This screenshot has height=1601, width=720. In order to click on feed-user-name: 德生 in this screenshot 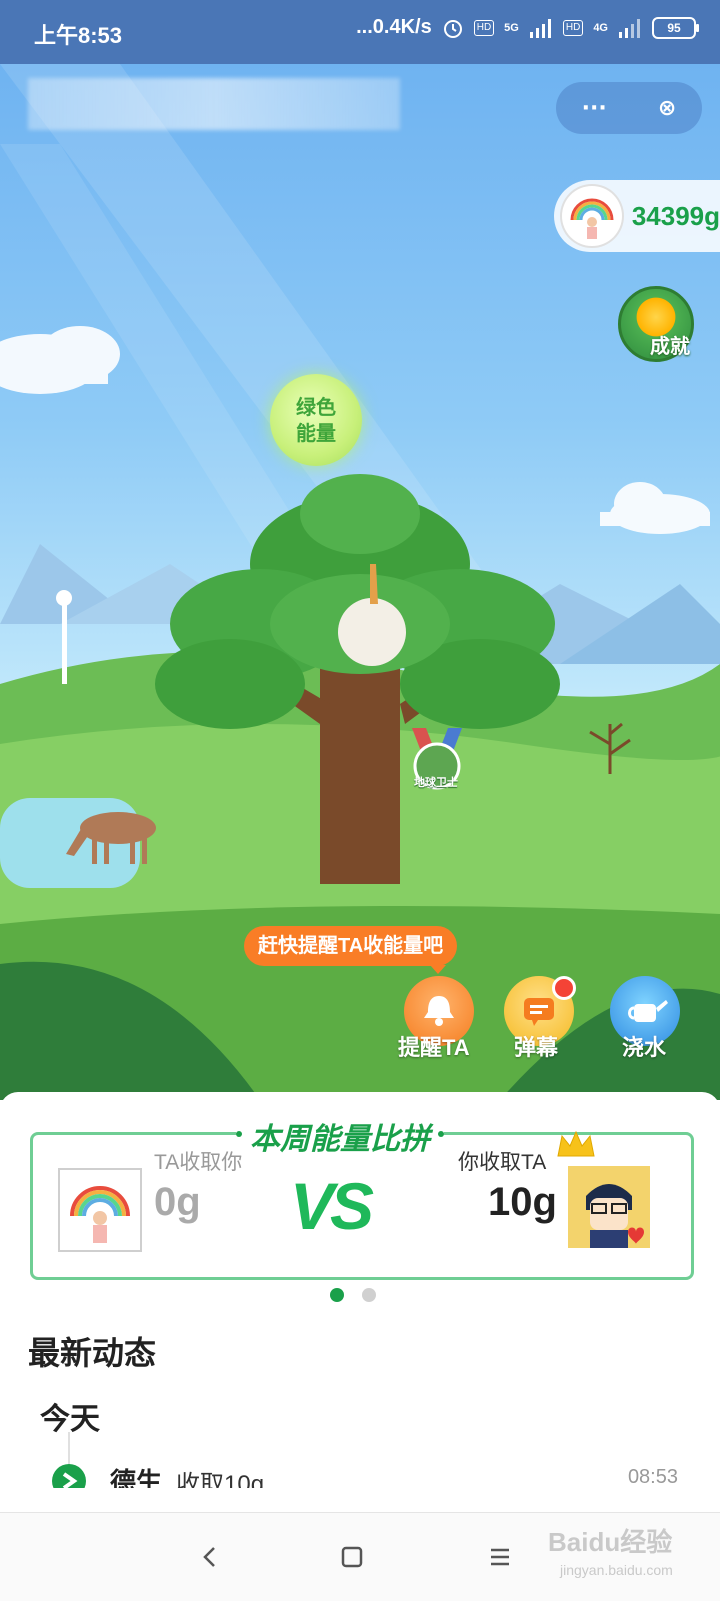, I will do `click(136, 1477)`.